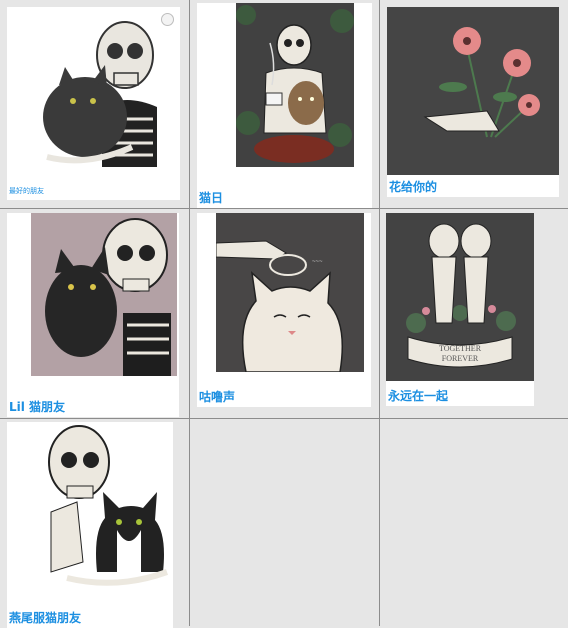 The height and width of the screenshot is (628, 568). What do you see at coordinates (211, 197) in the screenshot?
I see `design-title: 猫日` at bounding box center [211, 197].